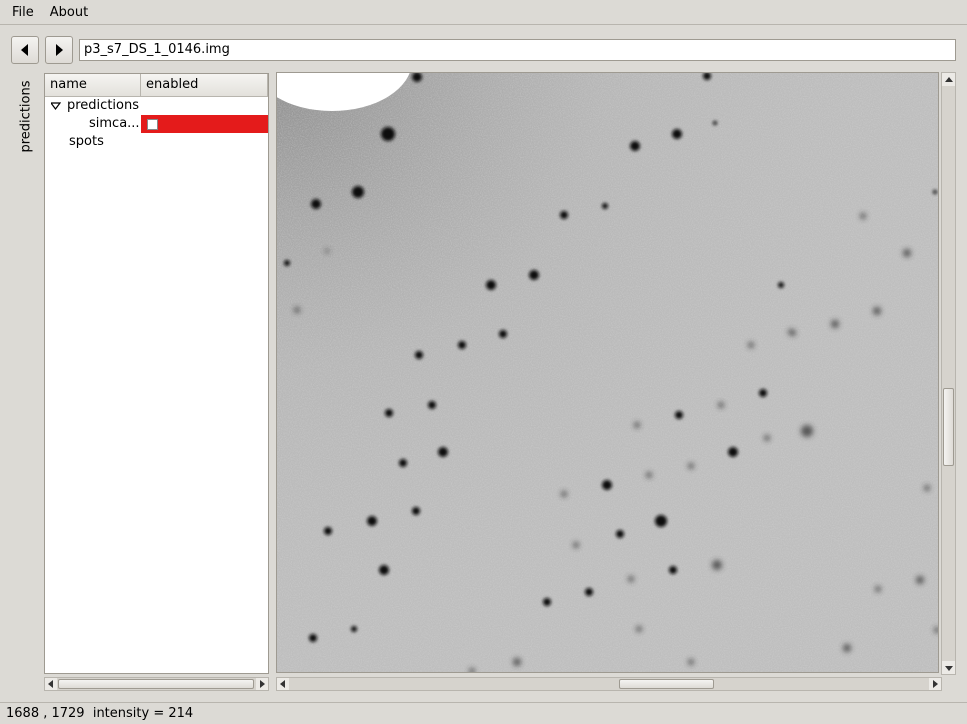  I want to click on tree-item-label: spots, so click(86, 141).